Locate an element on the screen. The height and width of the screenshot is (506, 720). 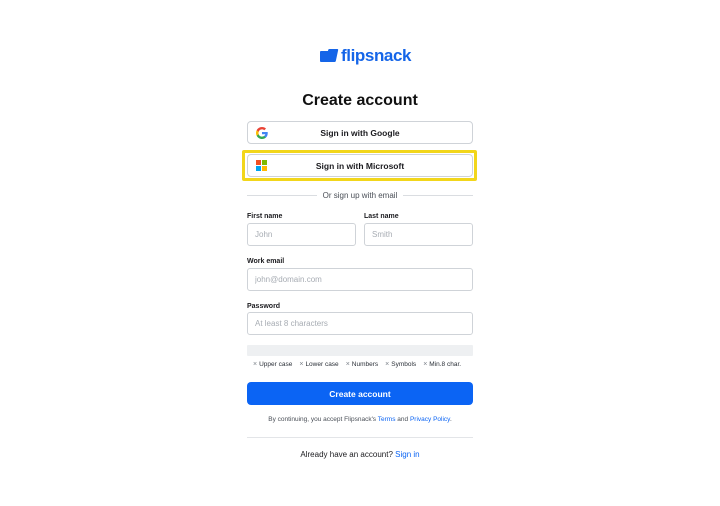
work-email-label: Work email is located at coordinates (266, 261).